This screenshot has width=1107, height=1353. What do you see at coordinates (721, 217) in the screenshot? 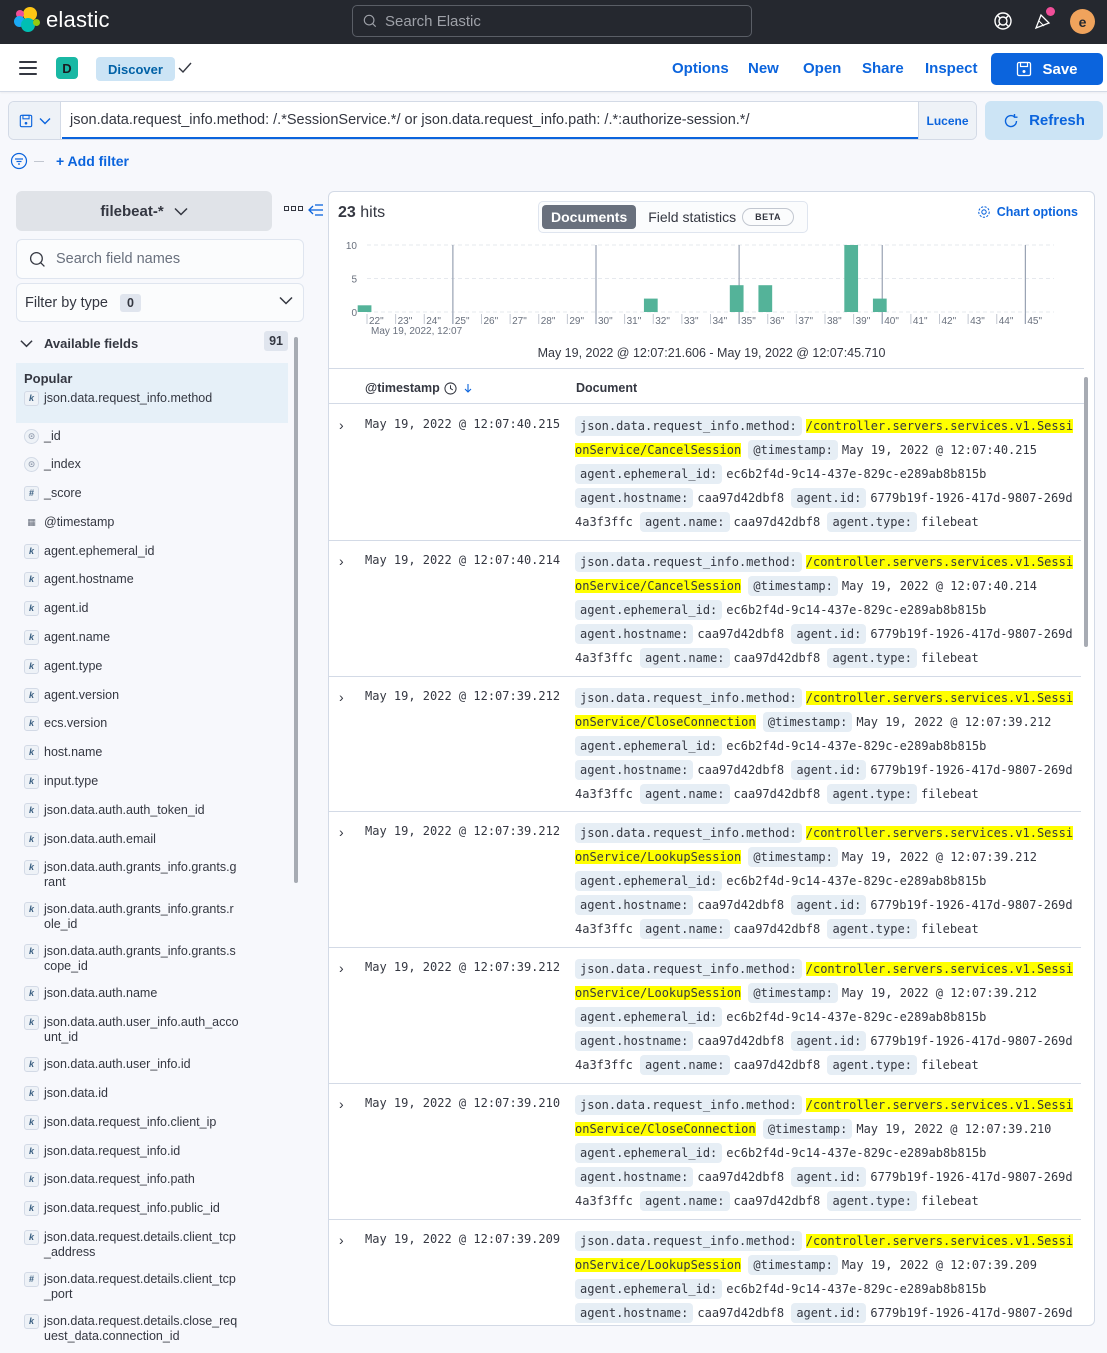
I see `tab-field-statistics: Field statistics BETA` at bounding box center [721, 217].